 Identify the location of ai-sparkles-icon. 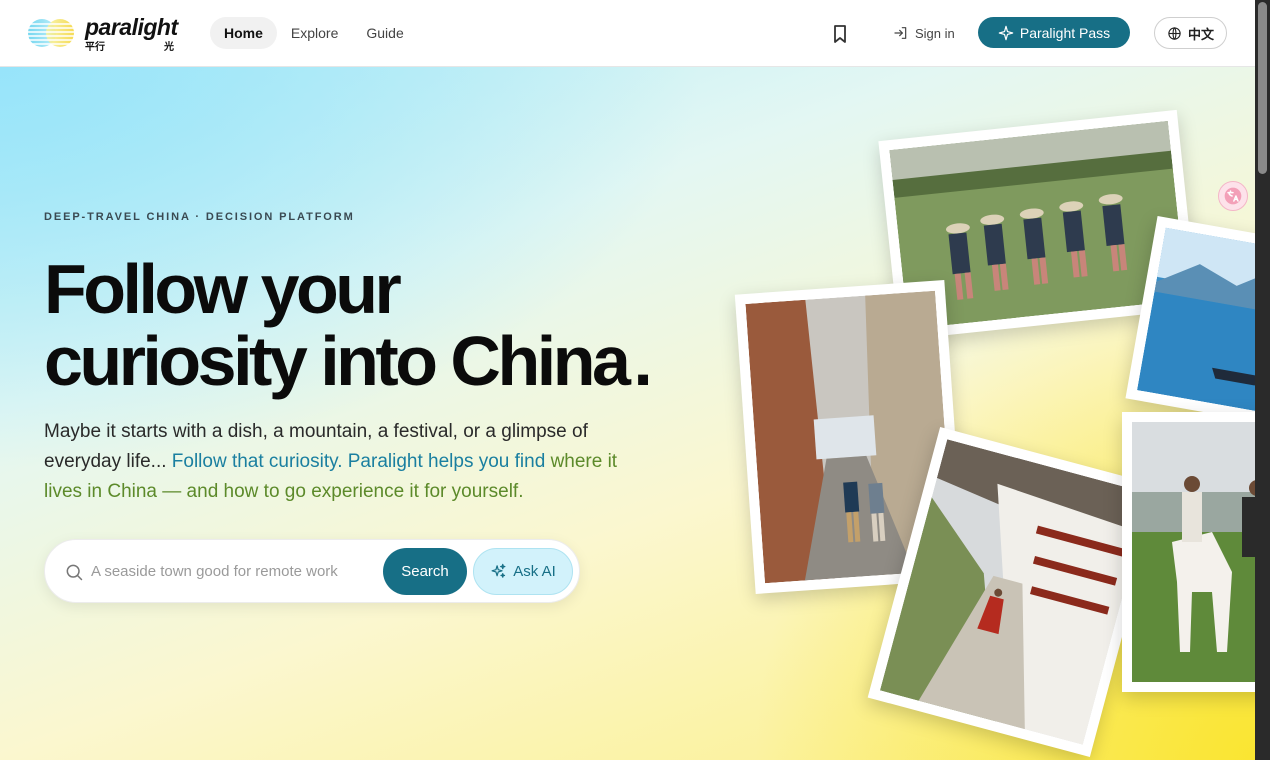
(498, 570).